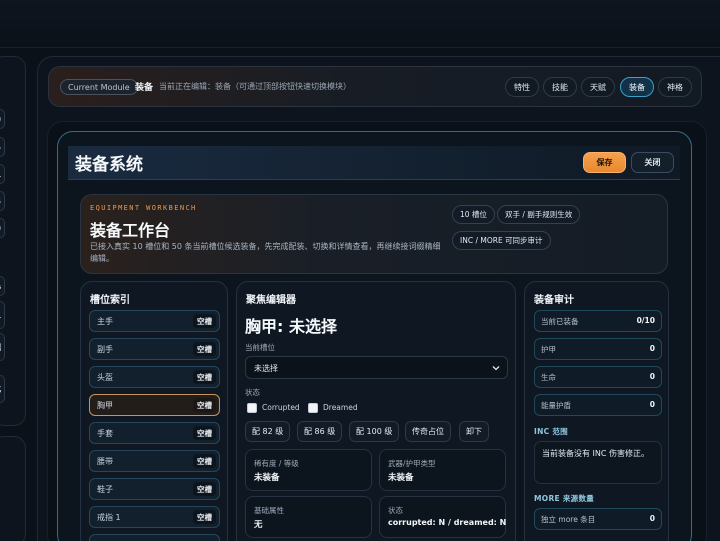 This screenshot has height=541, width=720. What do you see at coordinates (496, 368) in the screenshot?
I see `chevron-down-icon` at bounding box center [496, 368].